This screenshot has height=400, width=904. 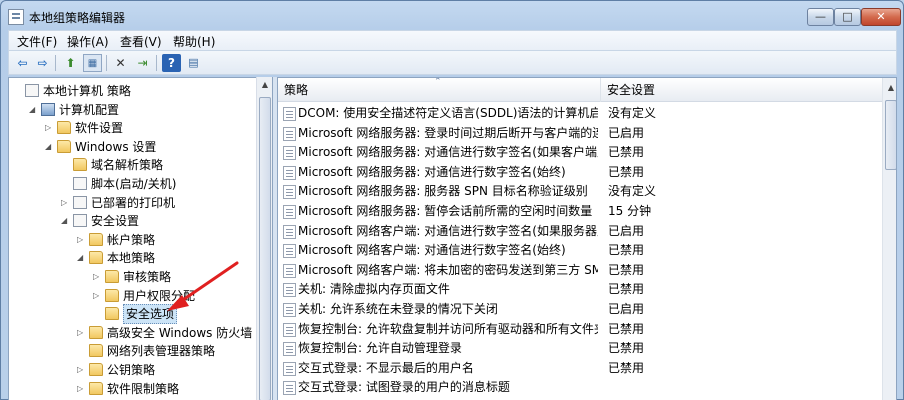 I want to click on menu-view: 查看(V), so click(x=141, y=41).